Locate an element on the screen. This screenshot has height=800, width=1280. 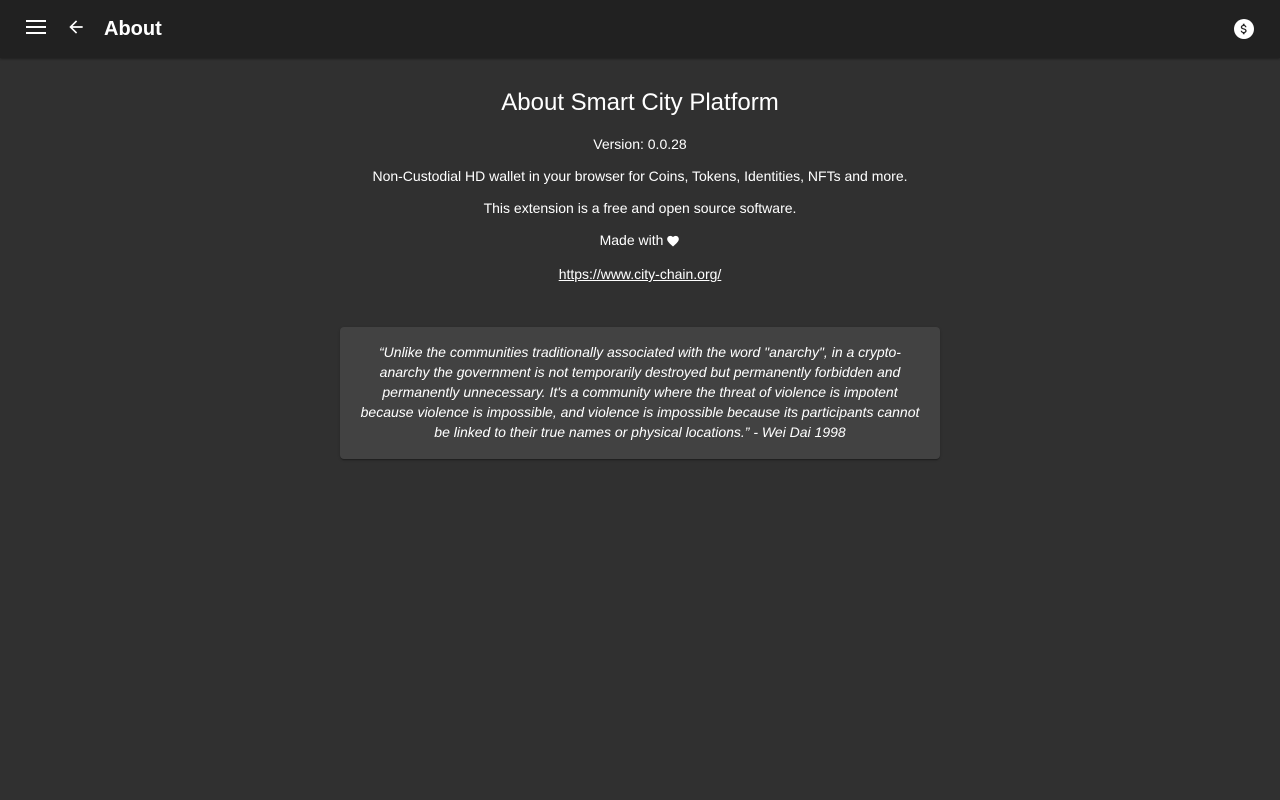
website-line: https://www.city-chain.org/ is located at coordinates (640, 274).